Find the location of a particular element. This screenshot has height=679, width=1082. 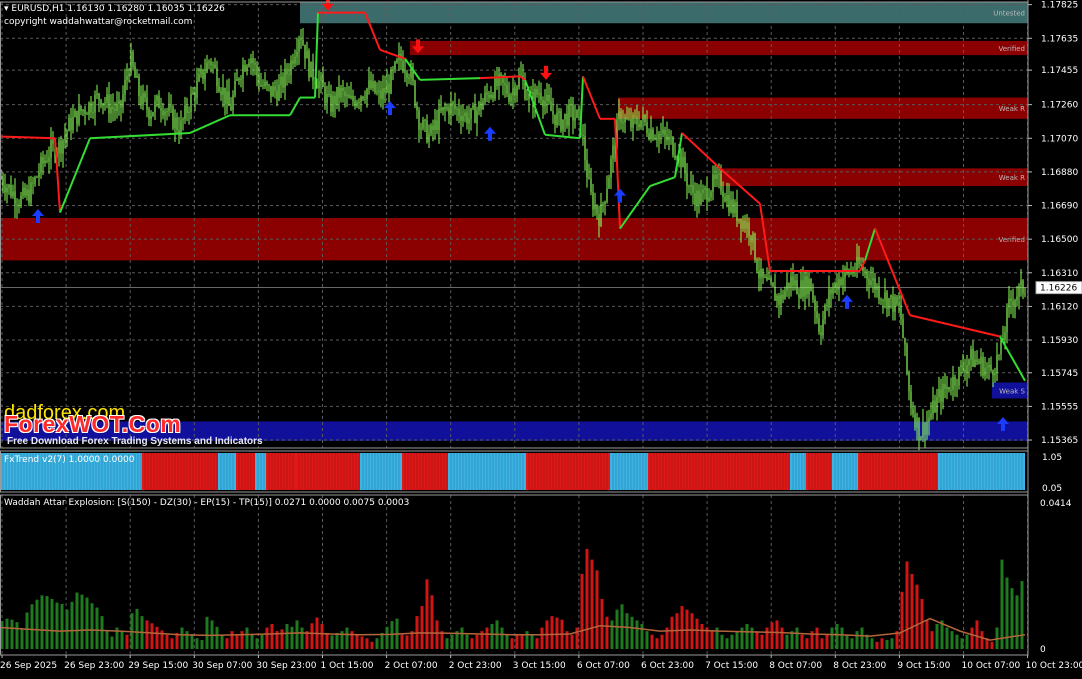

price-tick-label: 1.16690 is located at coordinates (1059, 207).